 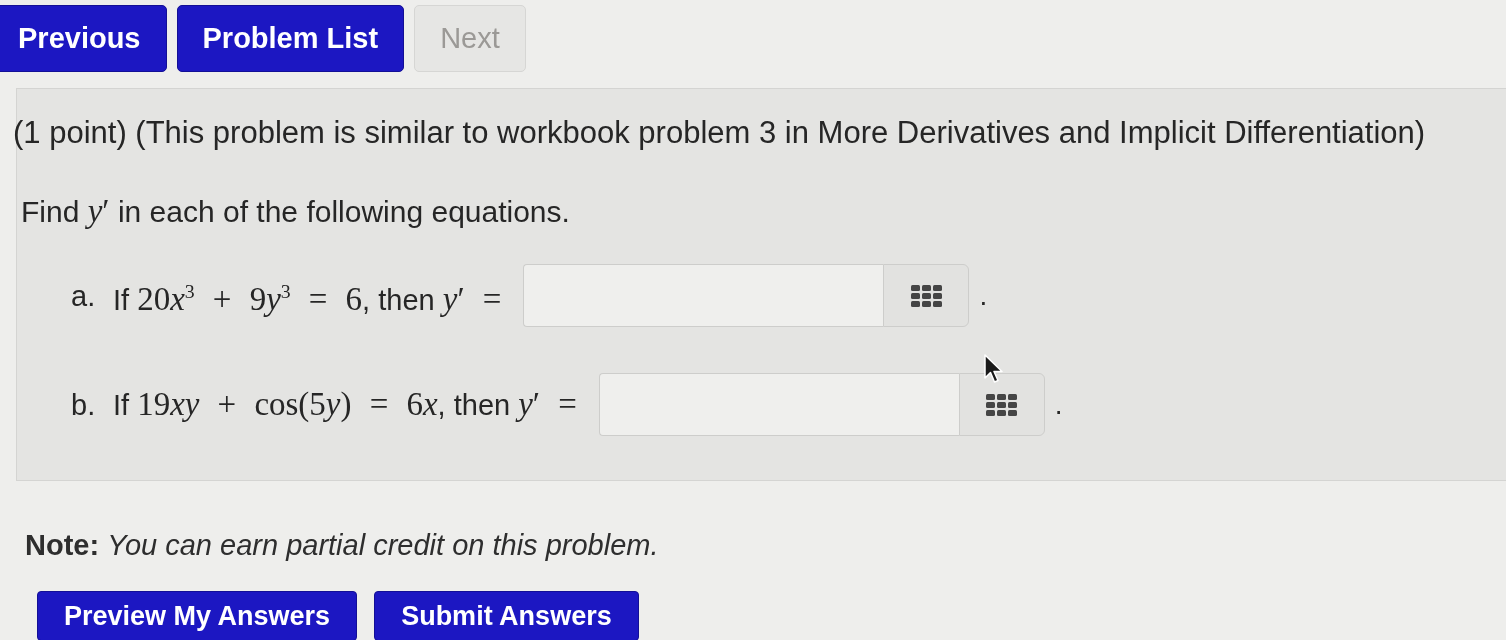 I want to click on question-text: If 19xy + cos(5y) = 6x, then y′ =, so click(x=345, y=404).